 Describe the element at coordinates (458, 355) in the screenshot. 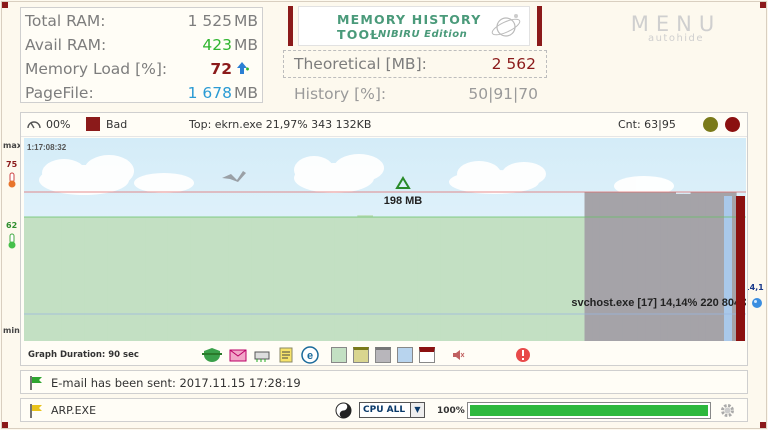

I see `mute-icon` at that location.